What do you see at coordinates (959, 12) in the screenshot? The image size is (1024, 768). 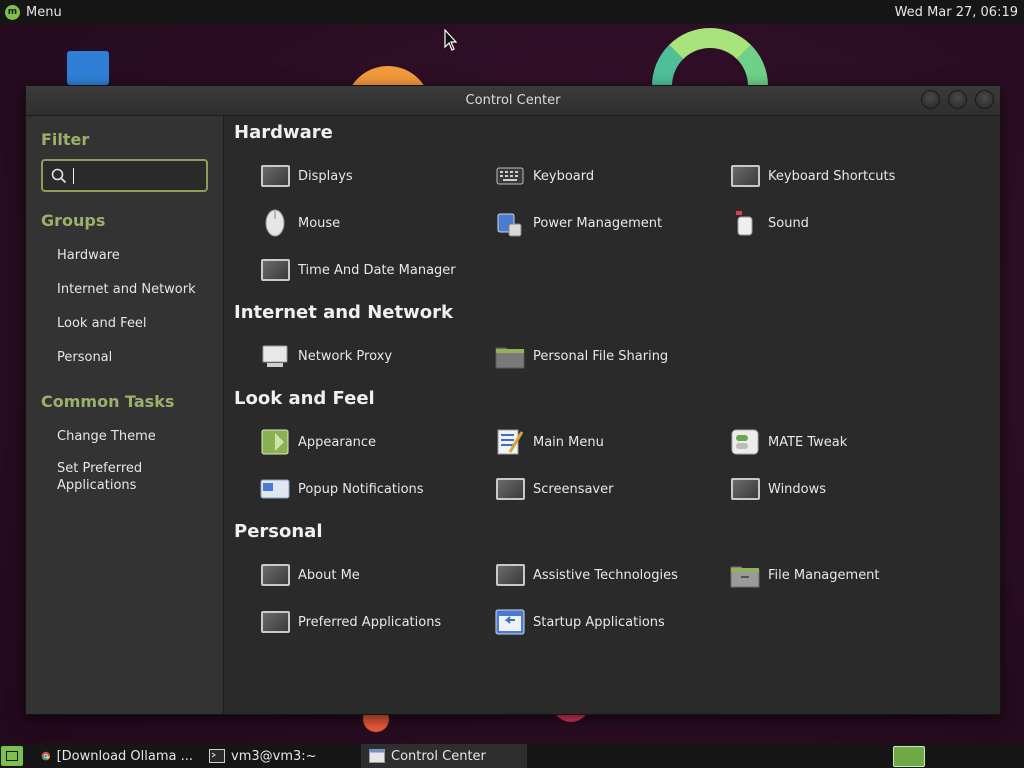 I see `clock: Wed Mar 27, 06:19` at bounding box center [959, 12].